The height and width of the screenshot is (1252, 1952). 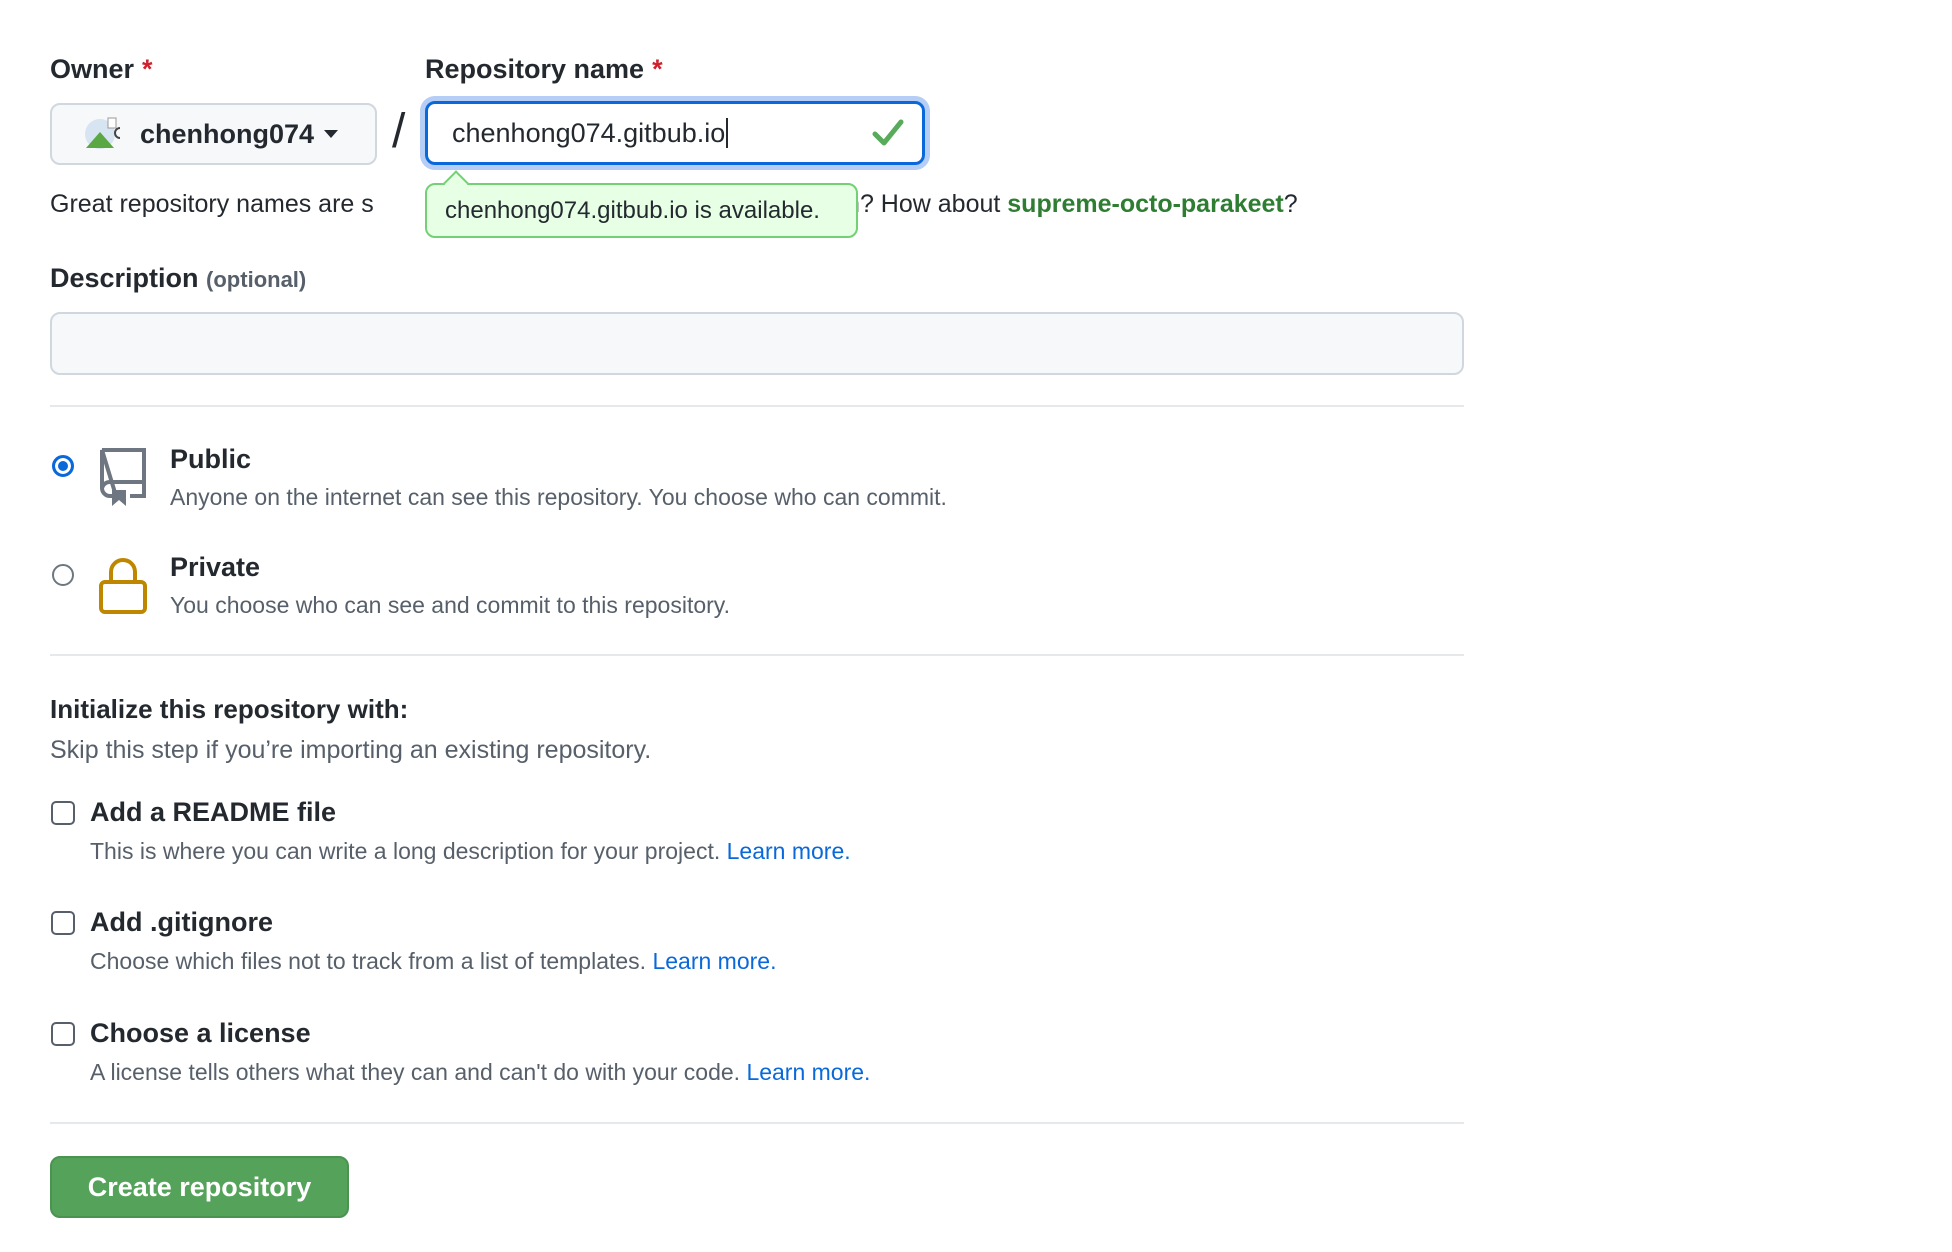 I want to click on owner-label-text: Owner, so click(x=92, y=69).